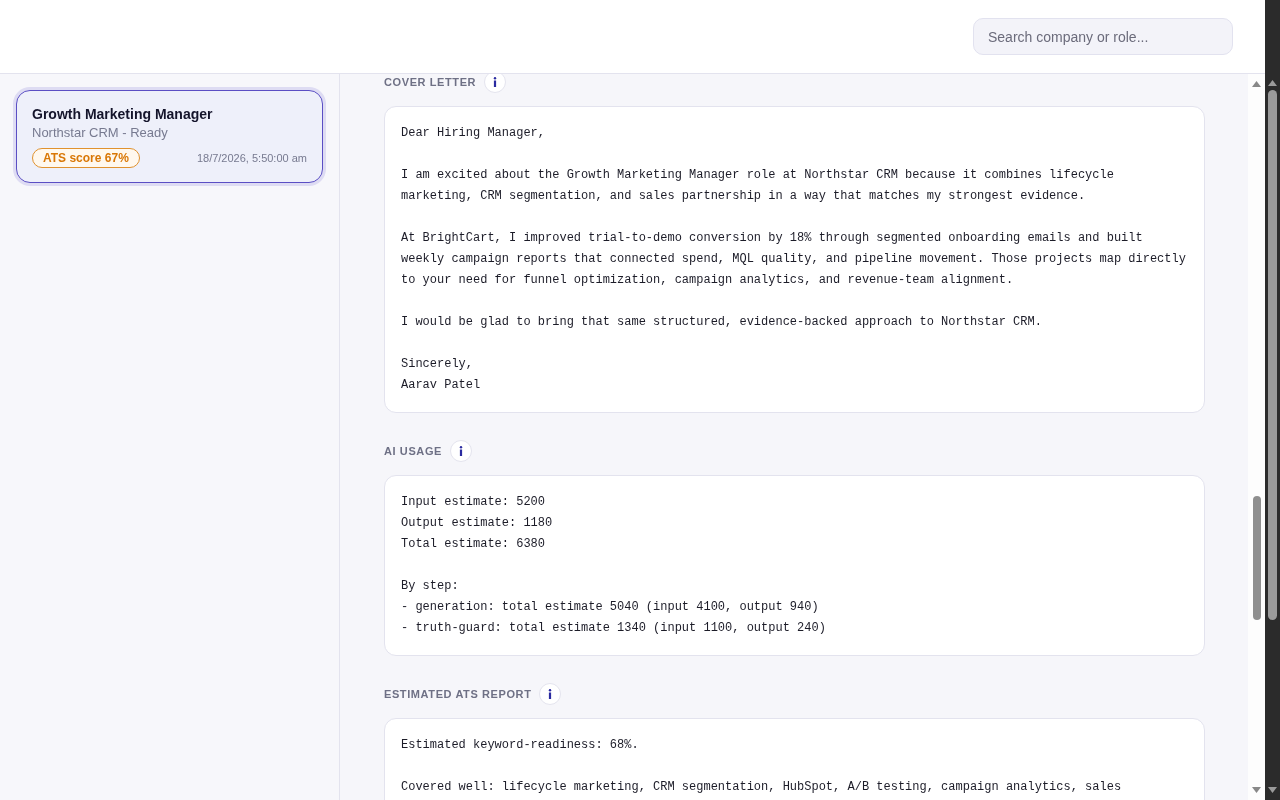 This screenshot has width=1280, height=800. I want to click on text-line: Input estimate: 5200, so click(474, 502).